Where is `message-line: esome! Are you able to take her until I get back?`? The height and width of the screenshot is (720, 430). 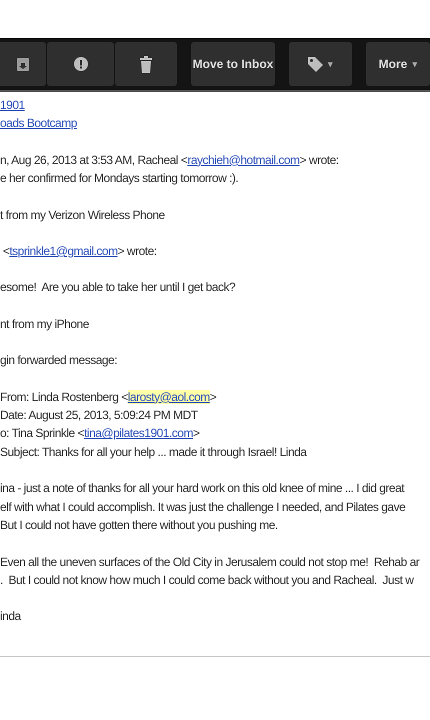
message-line: esome! Are you able to take her until I get back? is located at coordinates (118, 287).